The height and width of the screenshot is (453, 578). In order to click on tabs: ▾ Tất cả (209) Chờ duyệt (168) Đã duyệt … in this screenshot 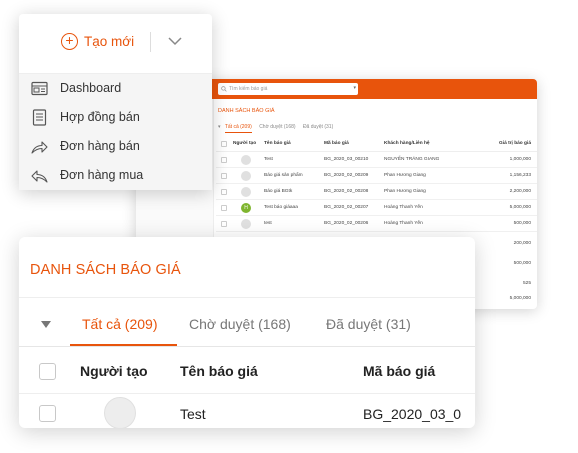, I will do `click(278, 128)`.